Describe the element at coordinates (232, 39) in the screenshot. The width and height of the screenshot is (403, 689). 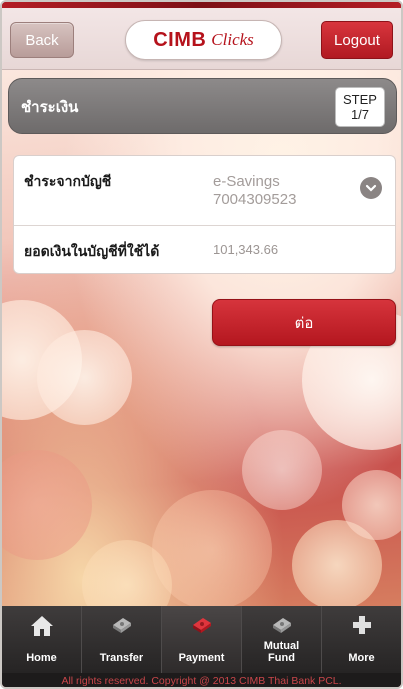
I see `logo-sub-text: Clicks` at that location.